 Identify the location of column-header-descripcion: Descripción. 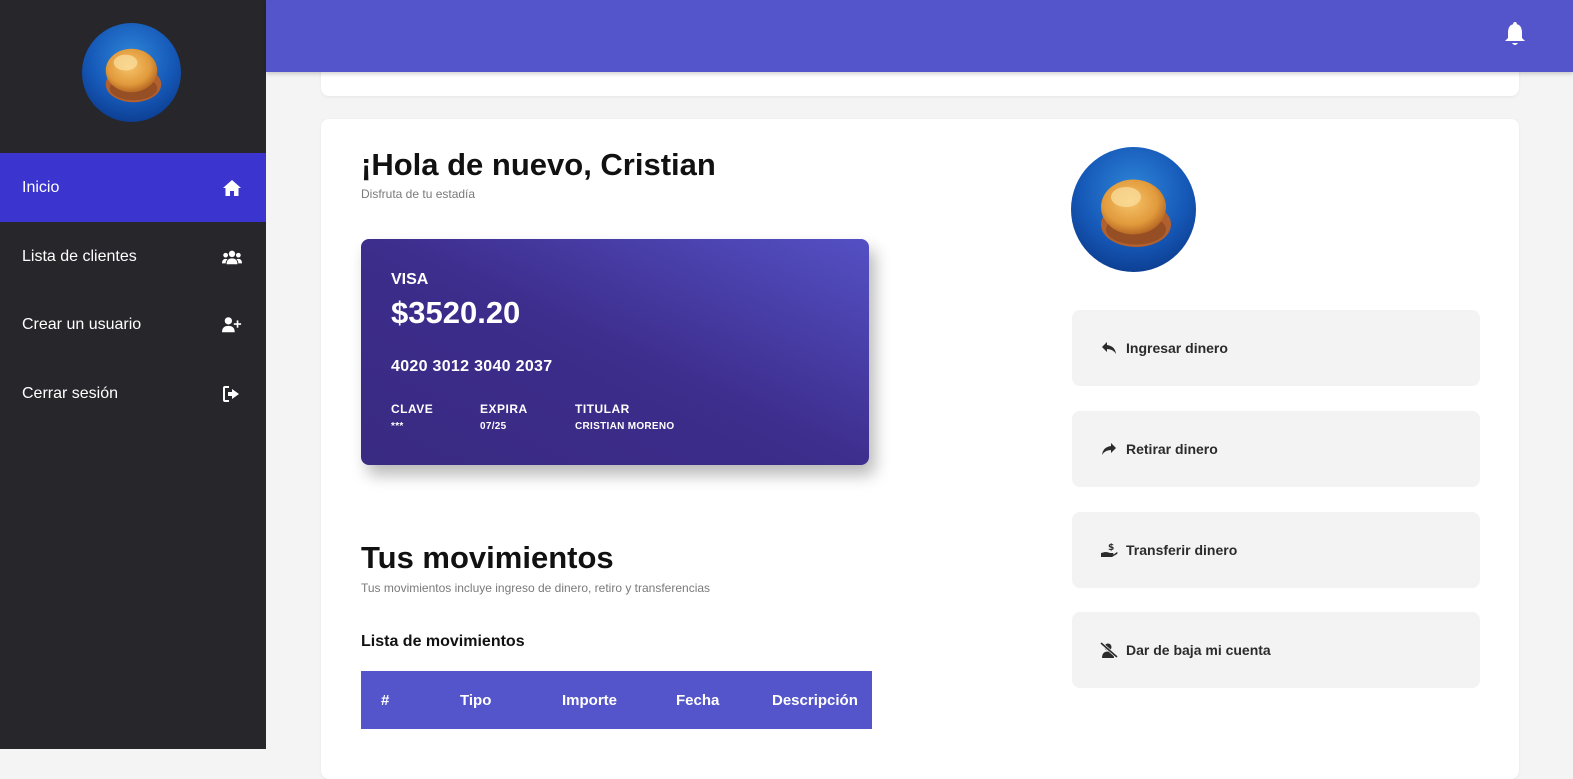
(815, 700).